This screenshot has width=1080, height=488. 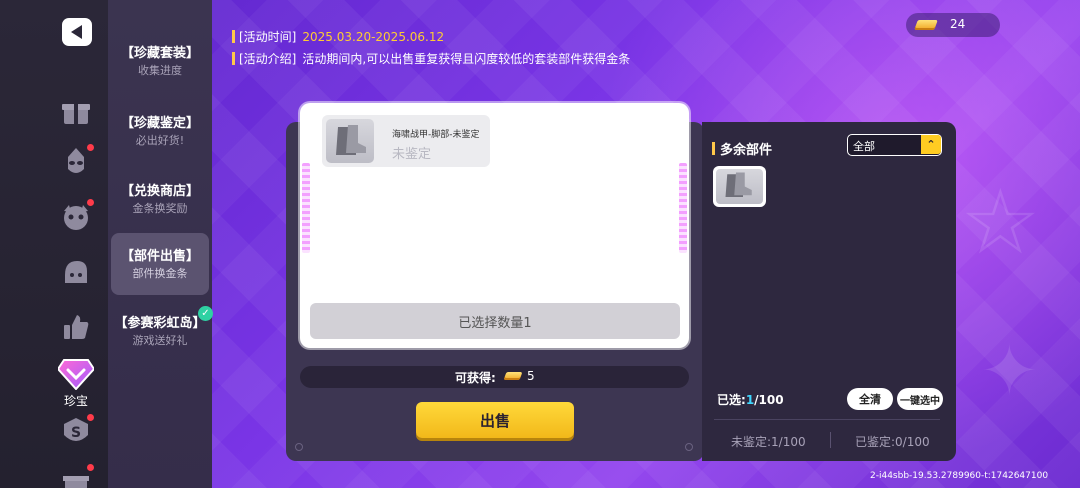 What do you see at coordinates (746, 150) in the screenshot?
I see `inventory-title-text: 多余部件` at bounding box center [746, 150].